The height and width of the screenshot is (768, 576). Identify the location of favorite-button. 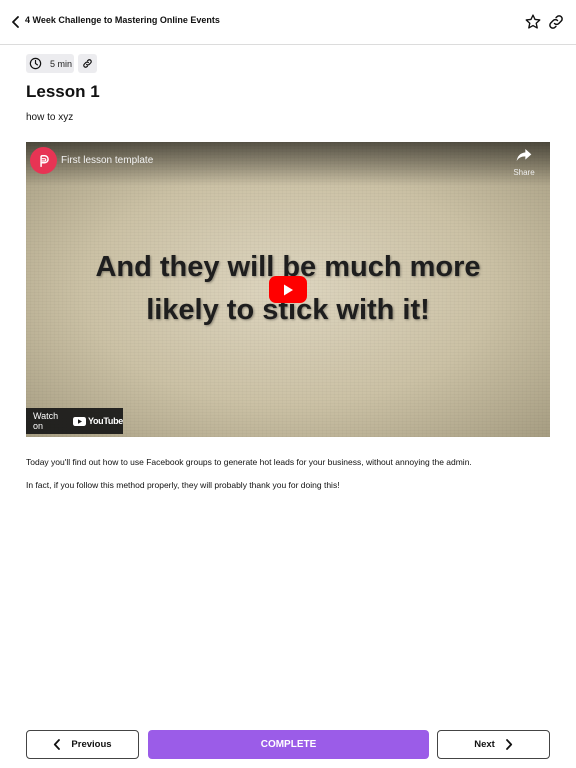
(533, 22).